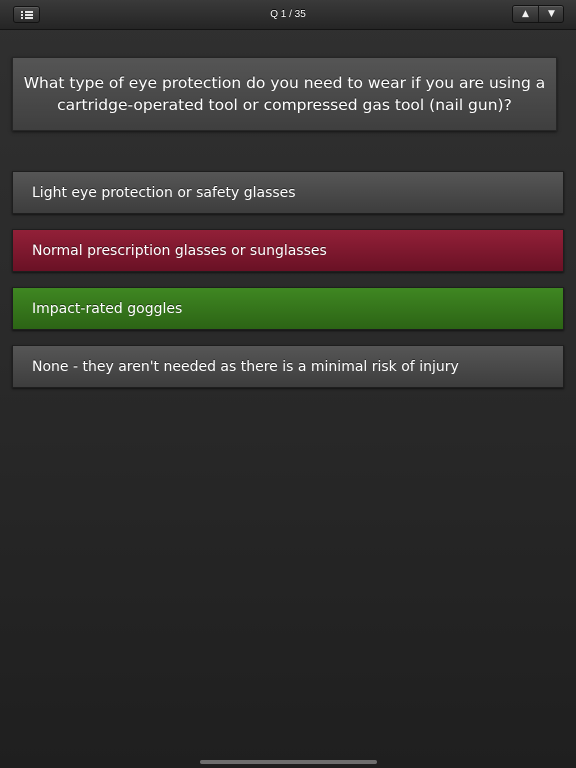 This screenshot has height=768, width=576. I want to click on top-toolbar: Q 1 / 35 ▲ ▼, so click(288, 15).